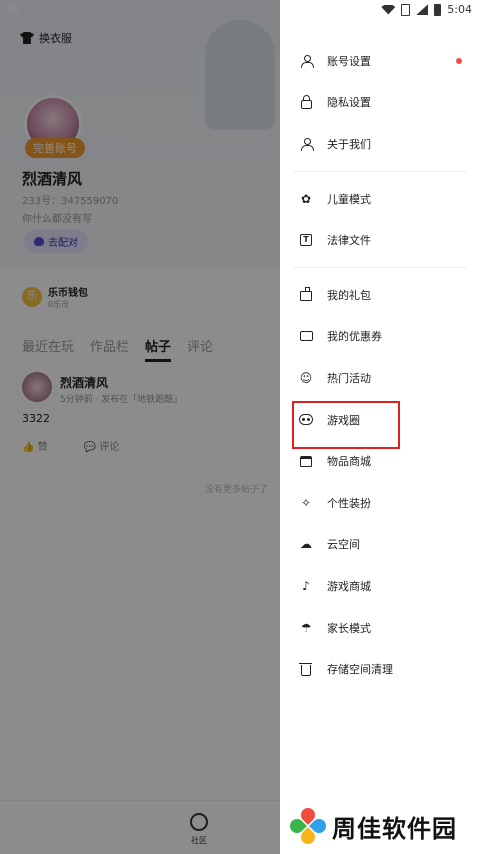 Image resolution: width=480 pixels, height=854 pixels. What do you see at coordinates (349, 503) in the screenshot?
I see `menu-label: 个性装扮` at bounding box center [349, 503].